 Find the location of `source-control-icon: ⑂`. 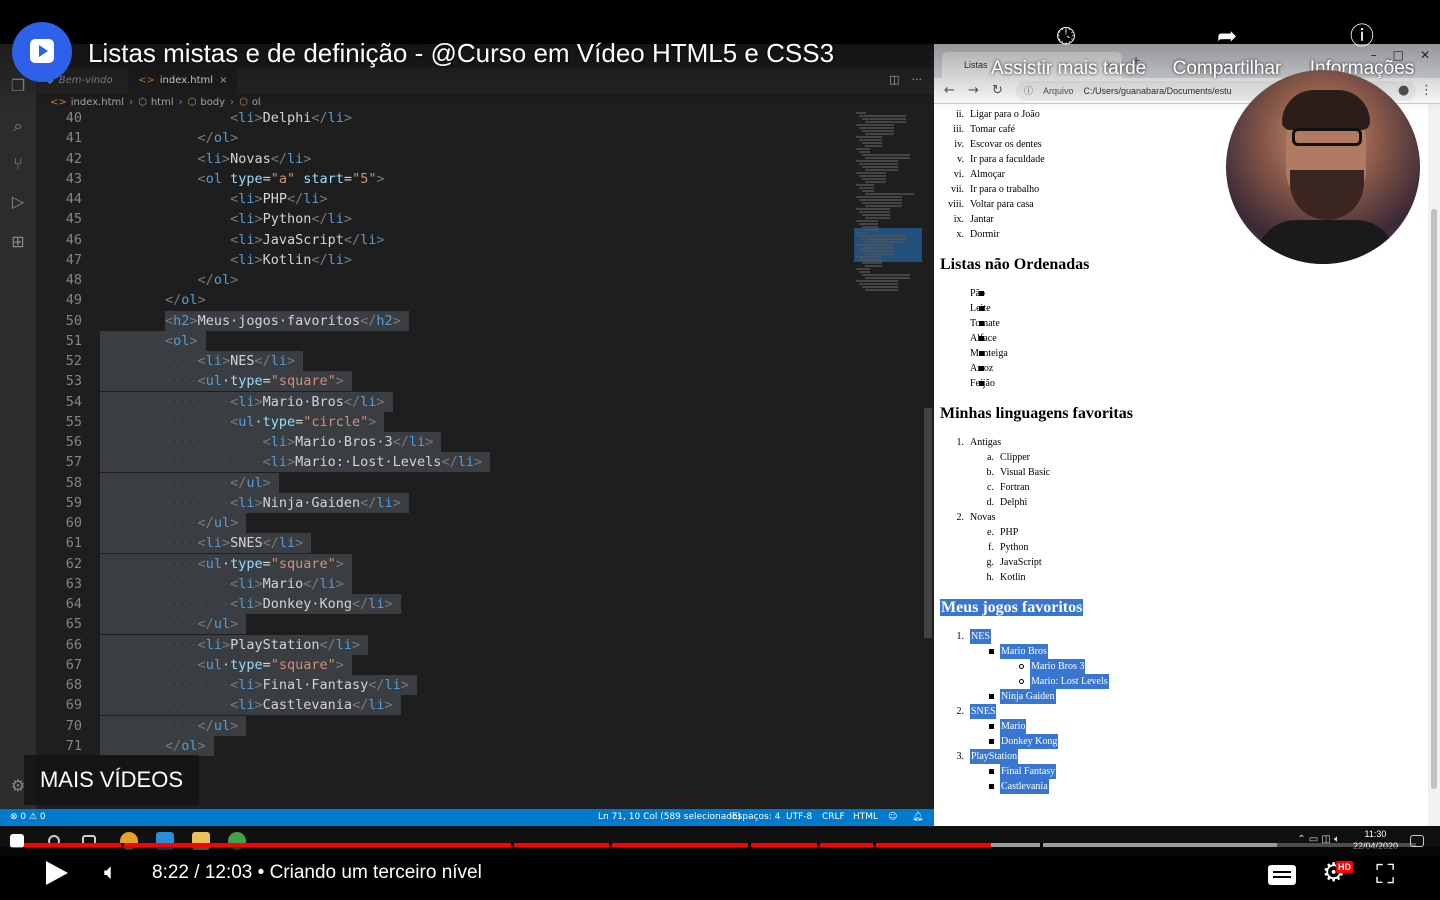

source-control-icon: ⑂ is located at coordinates (18, 164).